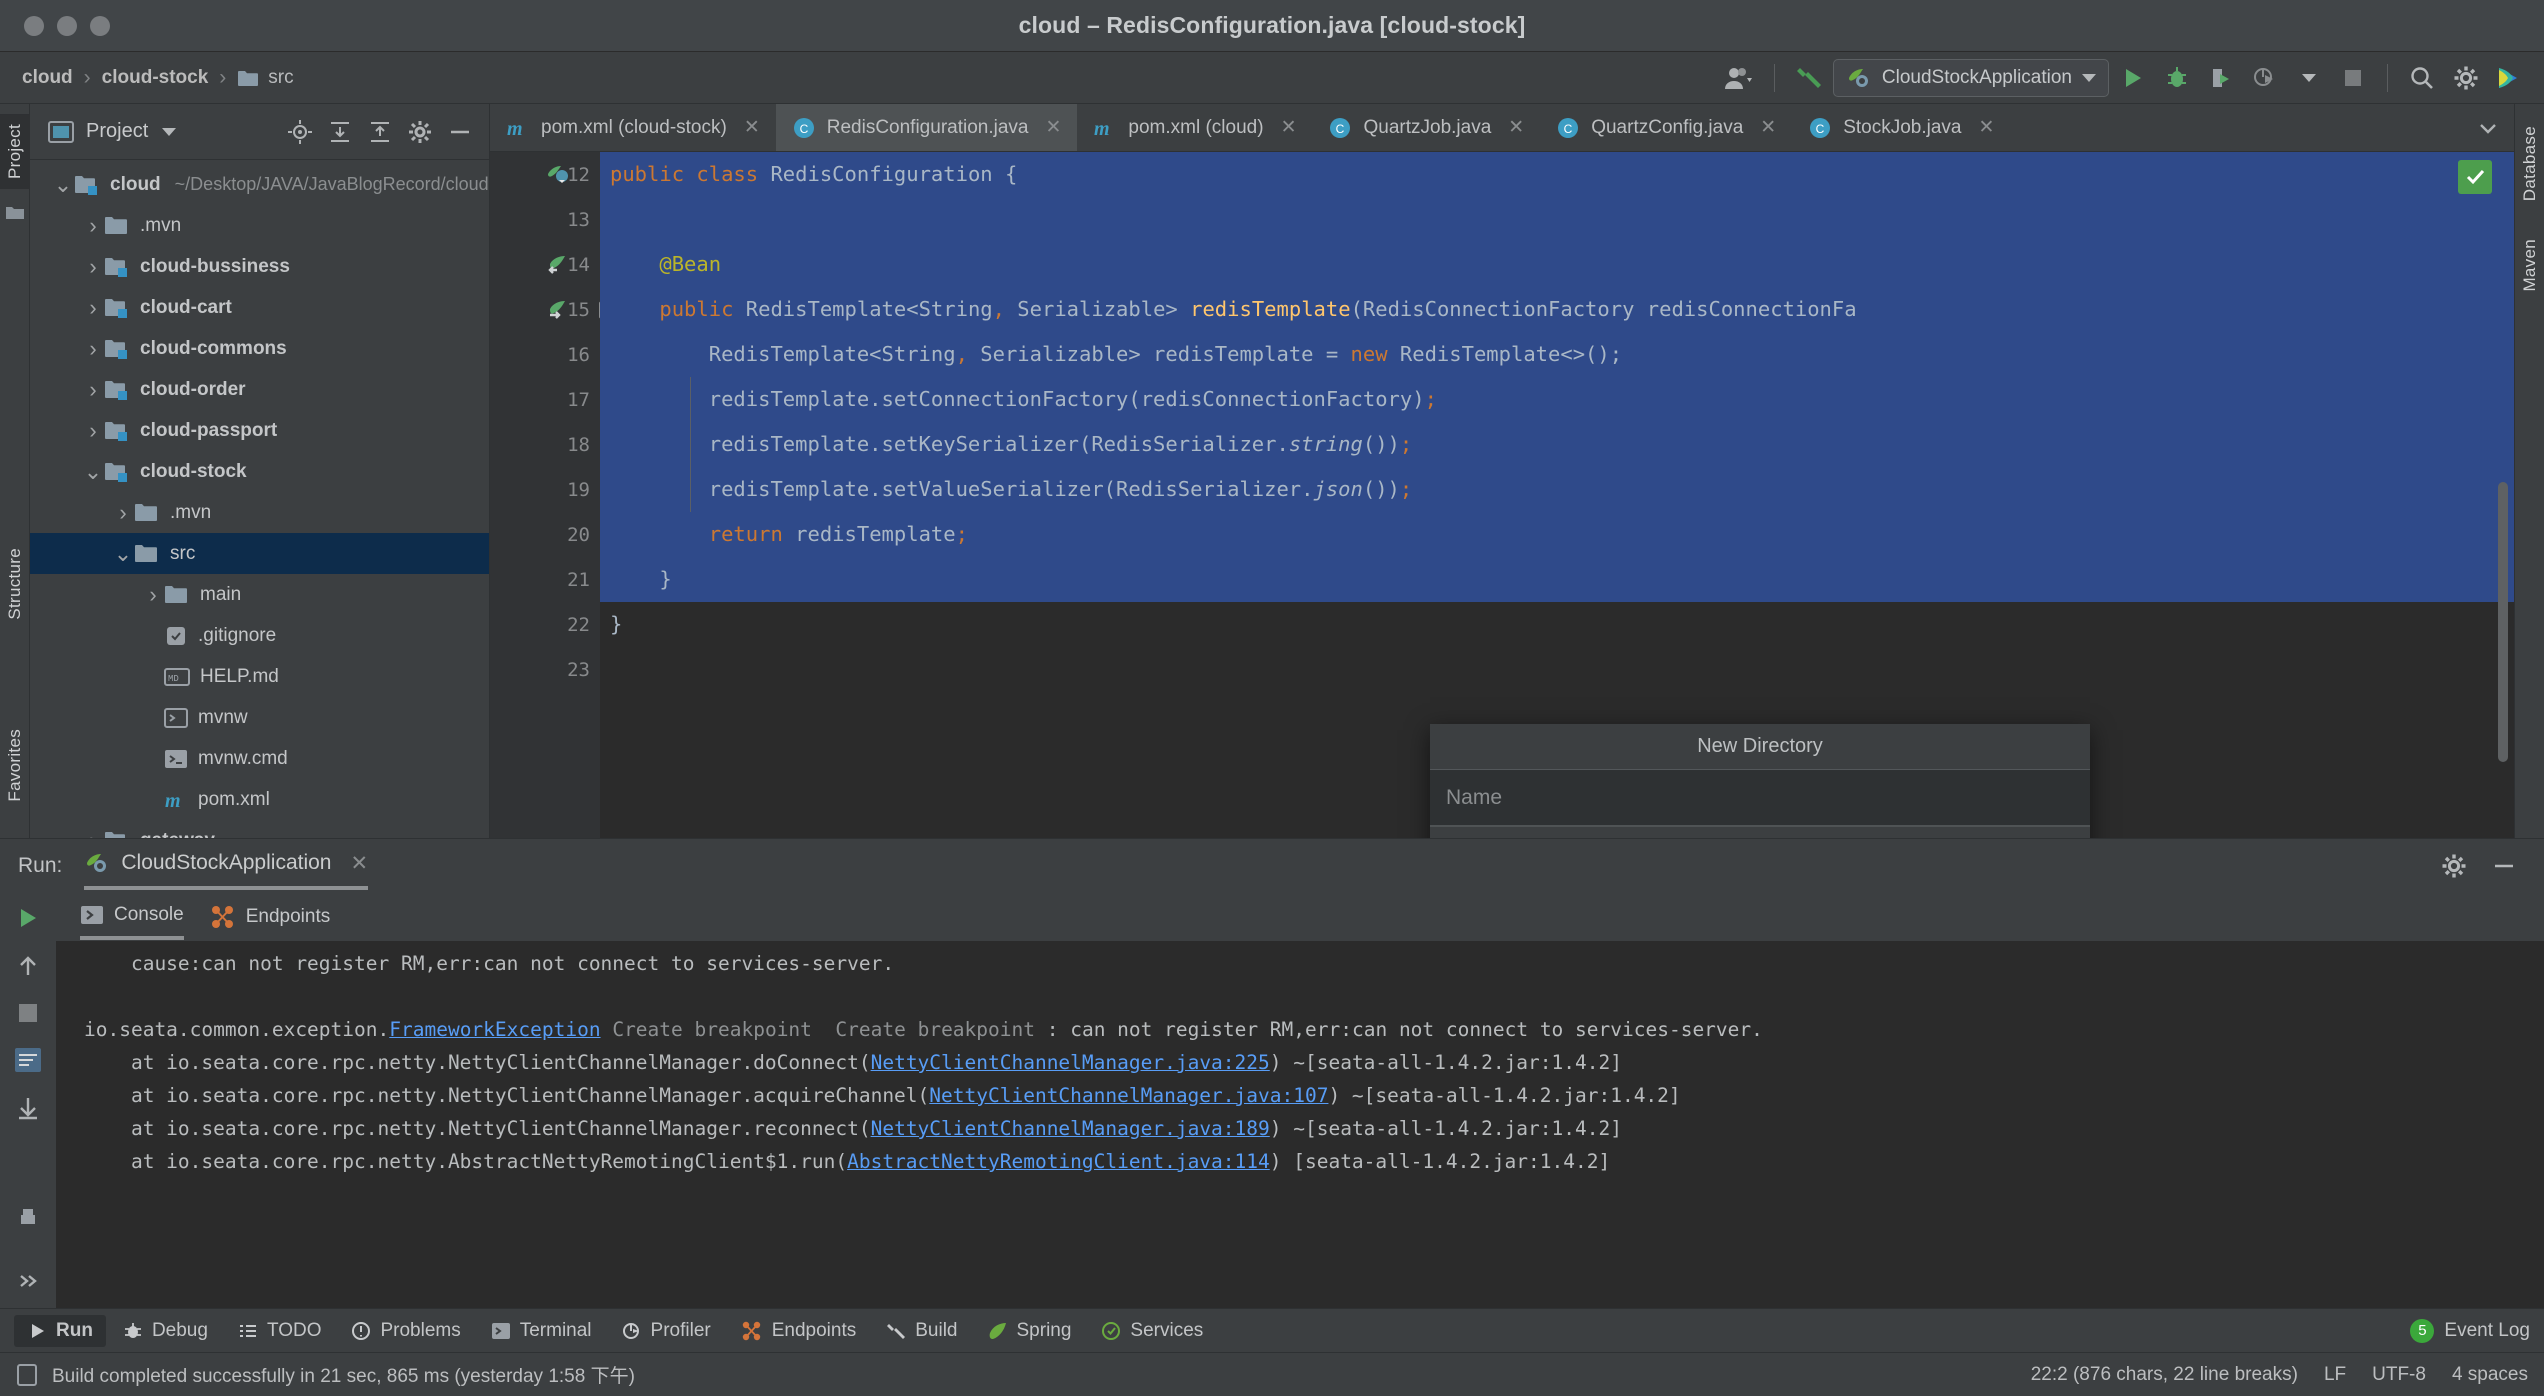 The image size is (2544, 1396). What do you see at coordinates (1760, 798) in the screenshot?
I see `directory-name-input: Name` at bounding box center [1760, 798].